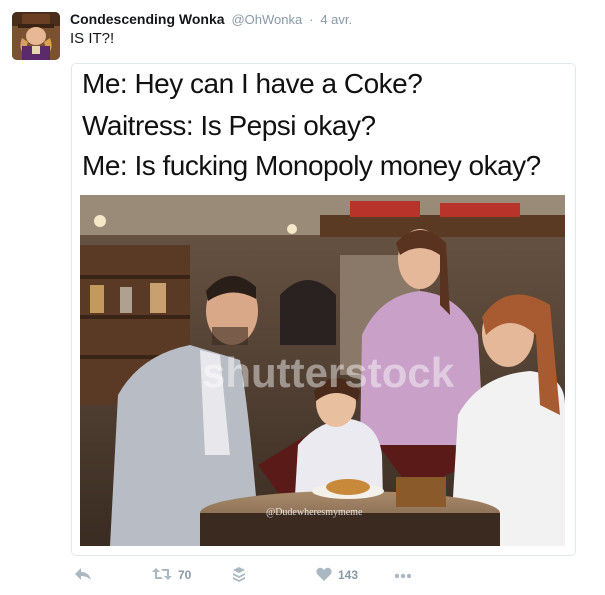 This screenshot has height=595, width=605. I want to click on tweet-text: IS IT?!, so click(92, 38).